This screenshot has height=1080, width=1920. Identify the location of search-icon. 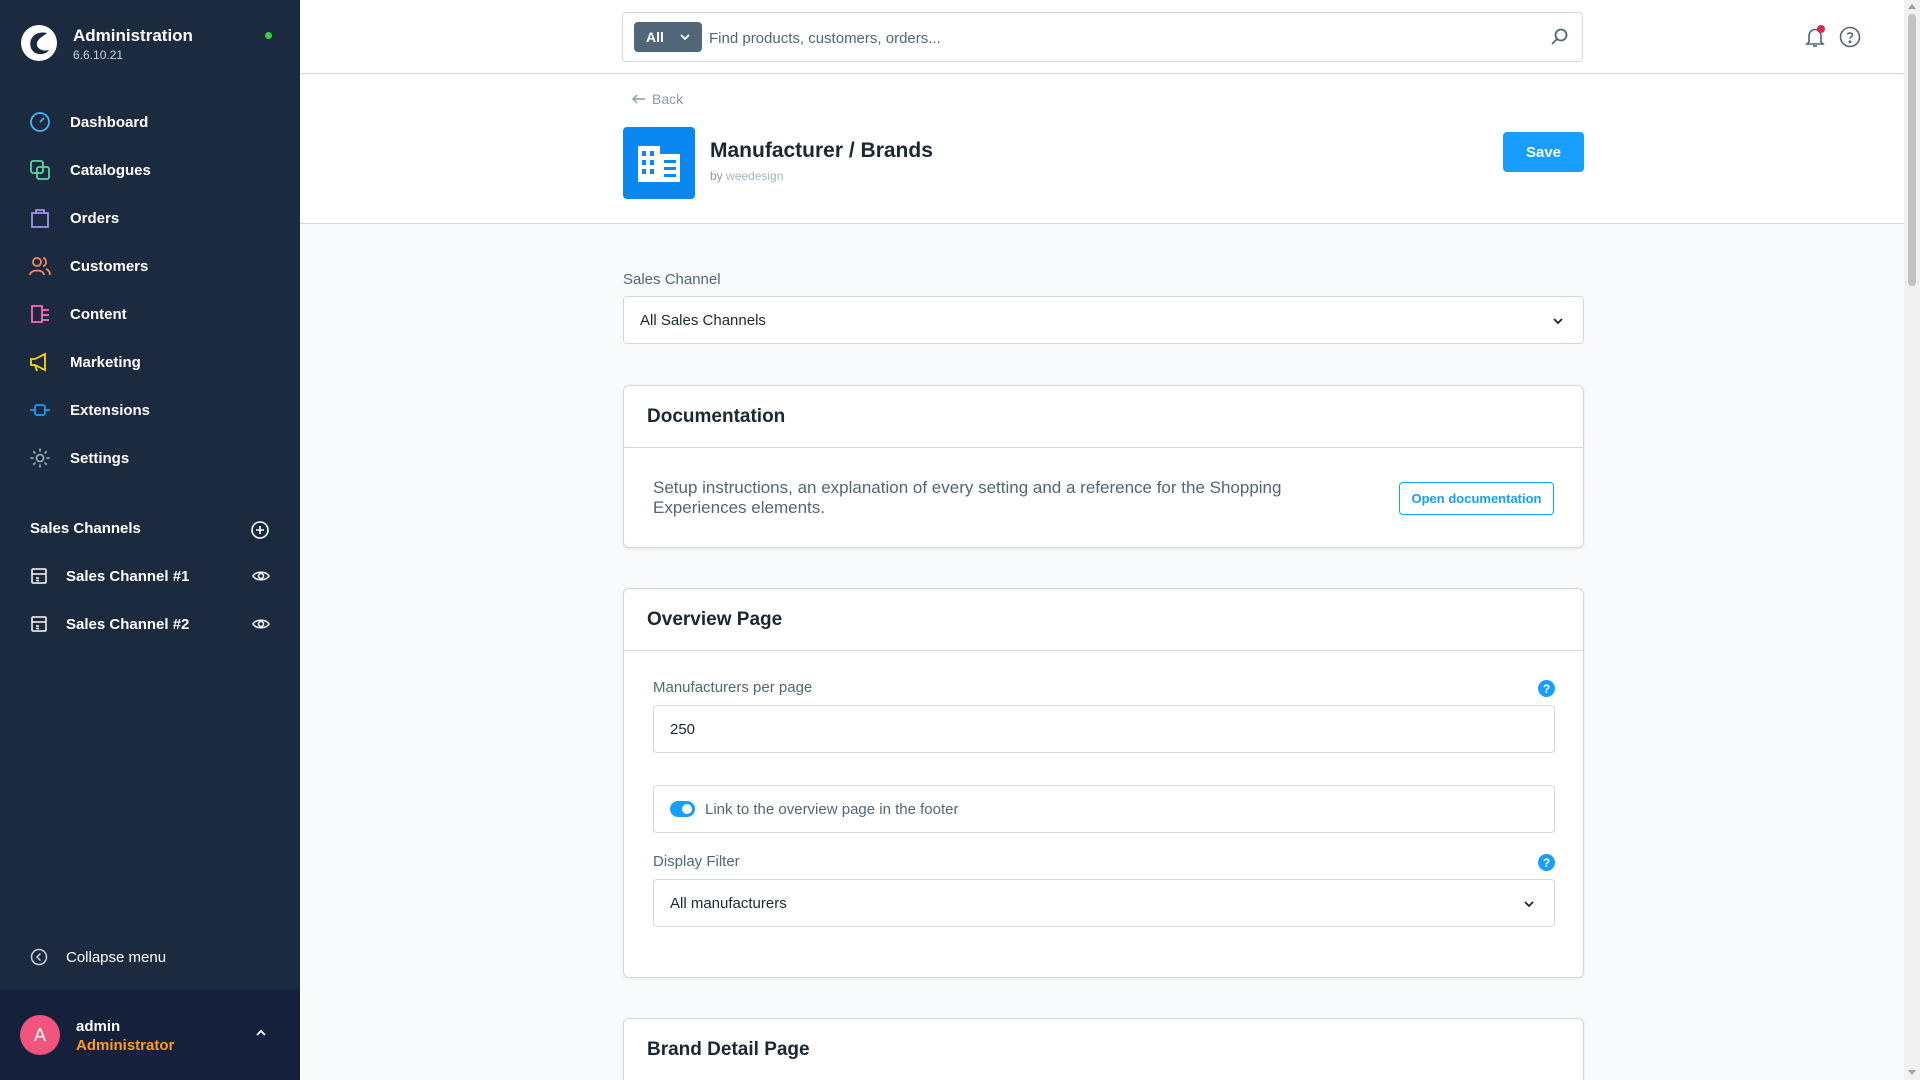
(1559, 37).